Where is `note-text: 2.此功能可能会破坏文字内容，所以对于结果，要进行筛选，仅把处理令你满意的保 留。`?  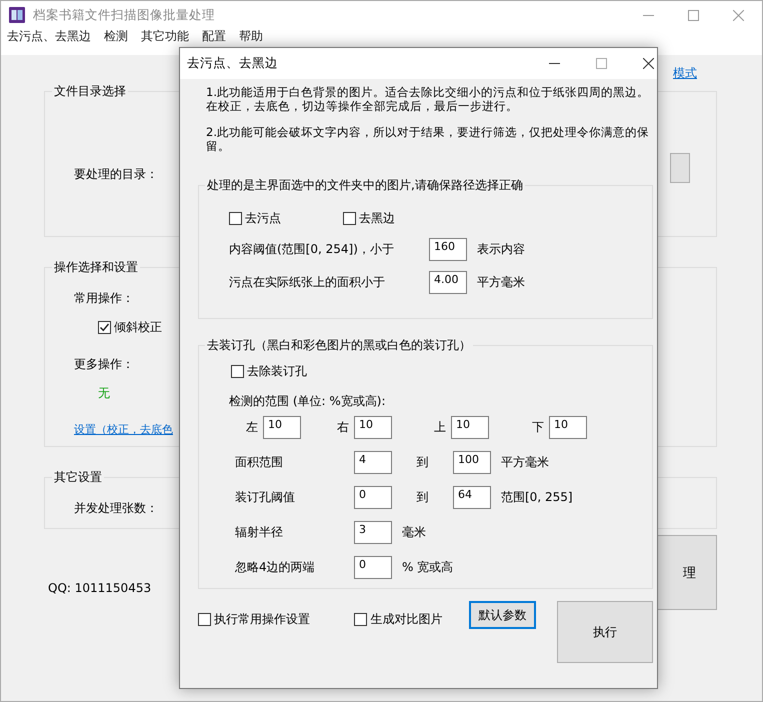 note-text: 2.此功能可能会破坏文字内容，所以对于结果，要进行筛选，仅把处理令你满意的保 留。 is located at coordinates (428, 139).